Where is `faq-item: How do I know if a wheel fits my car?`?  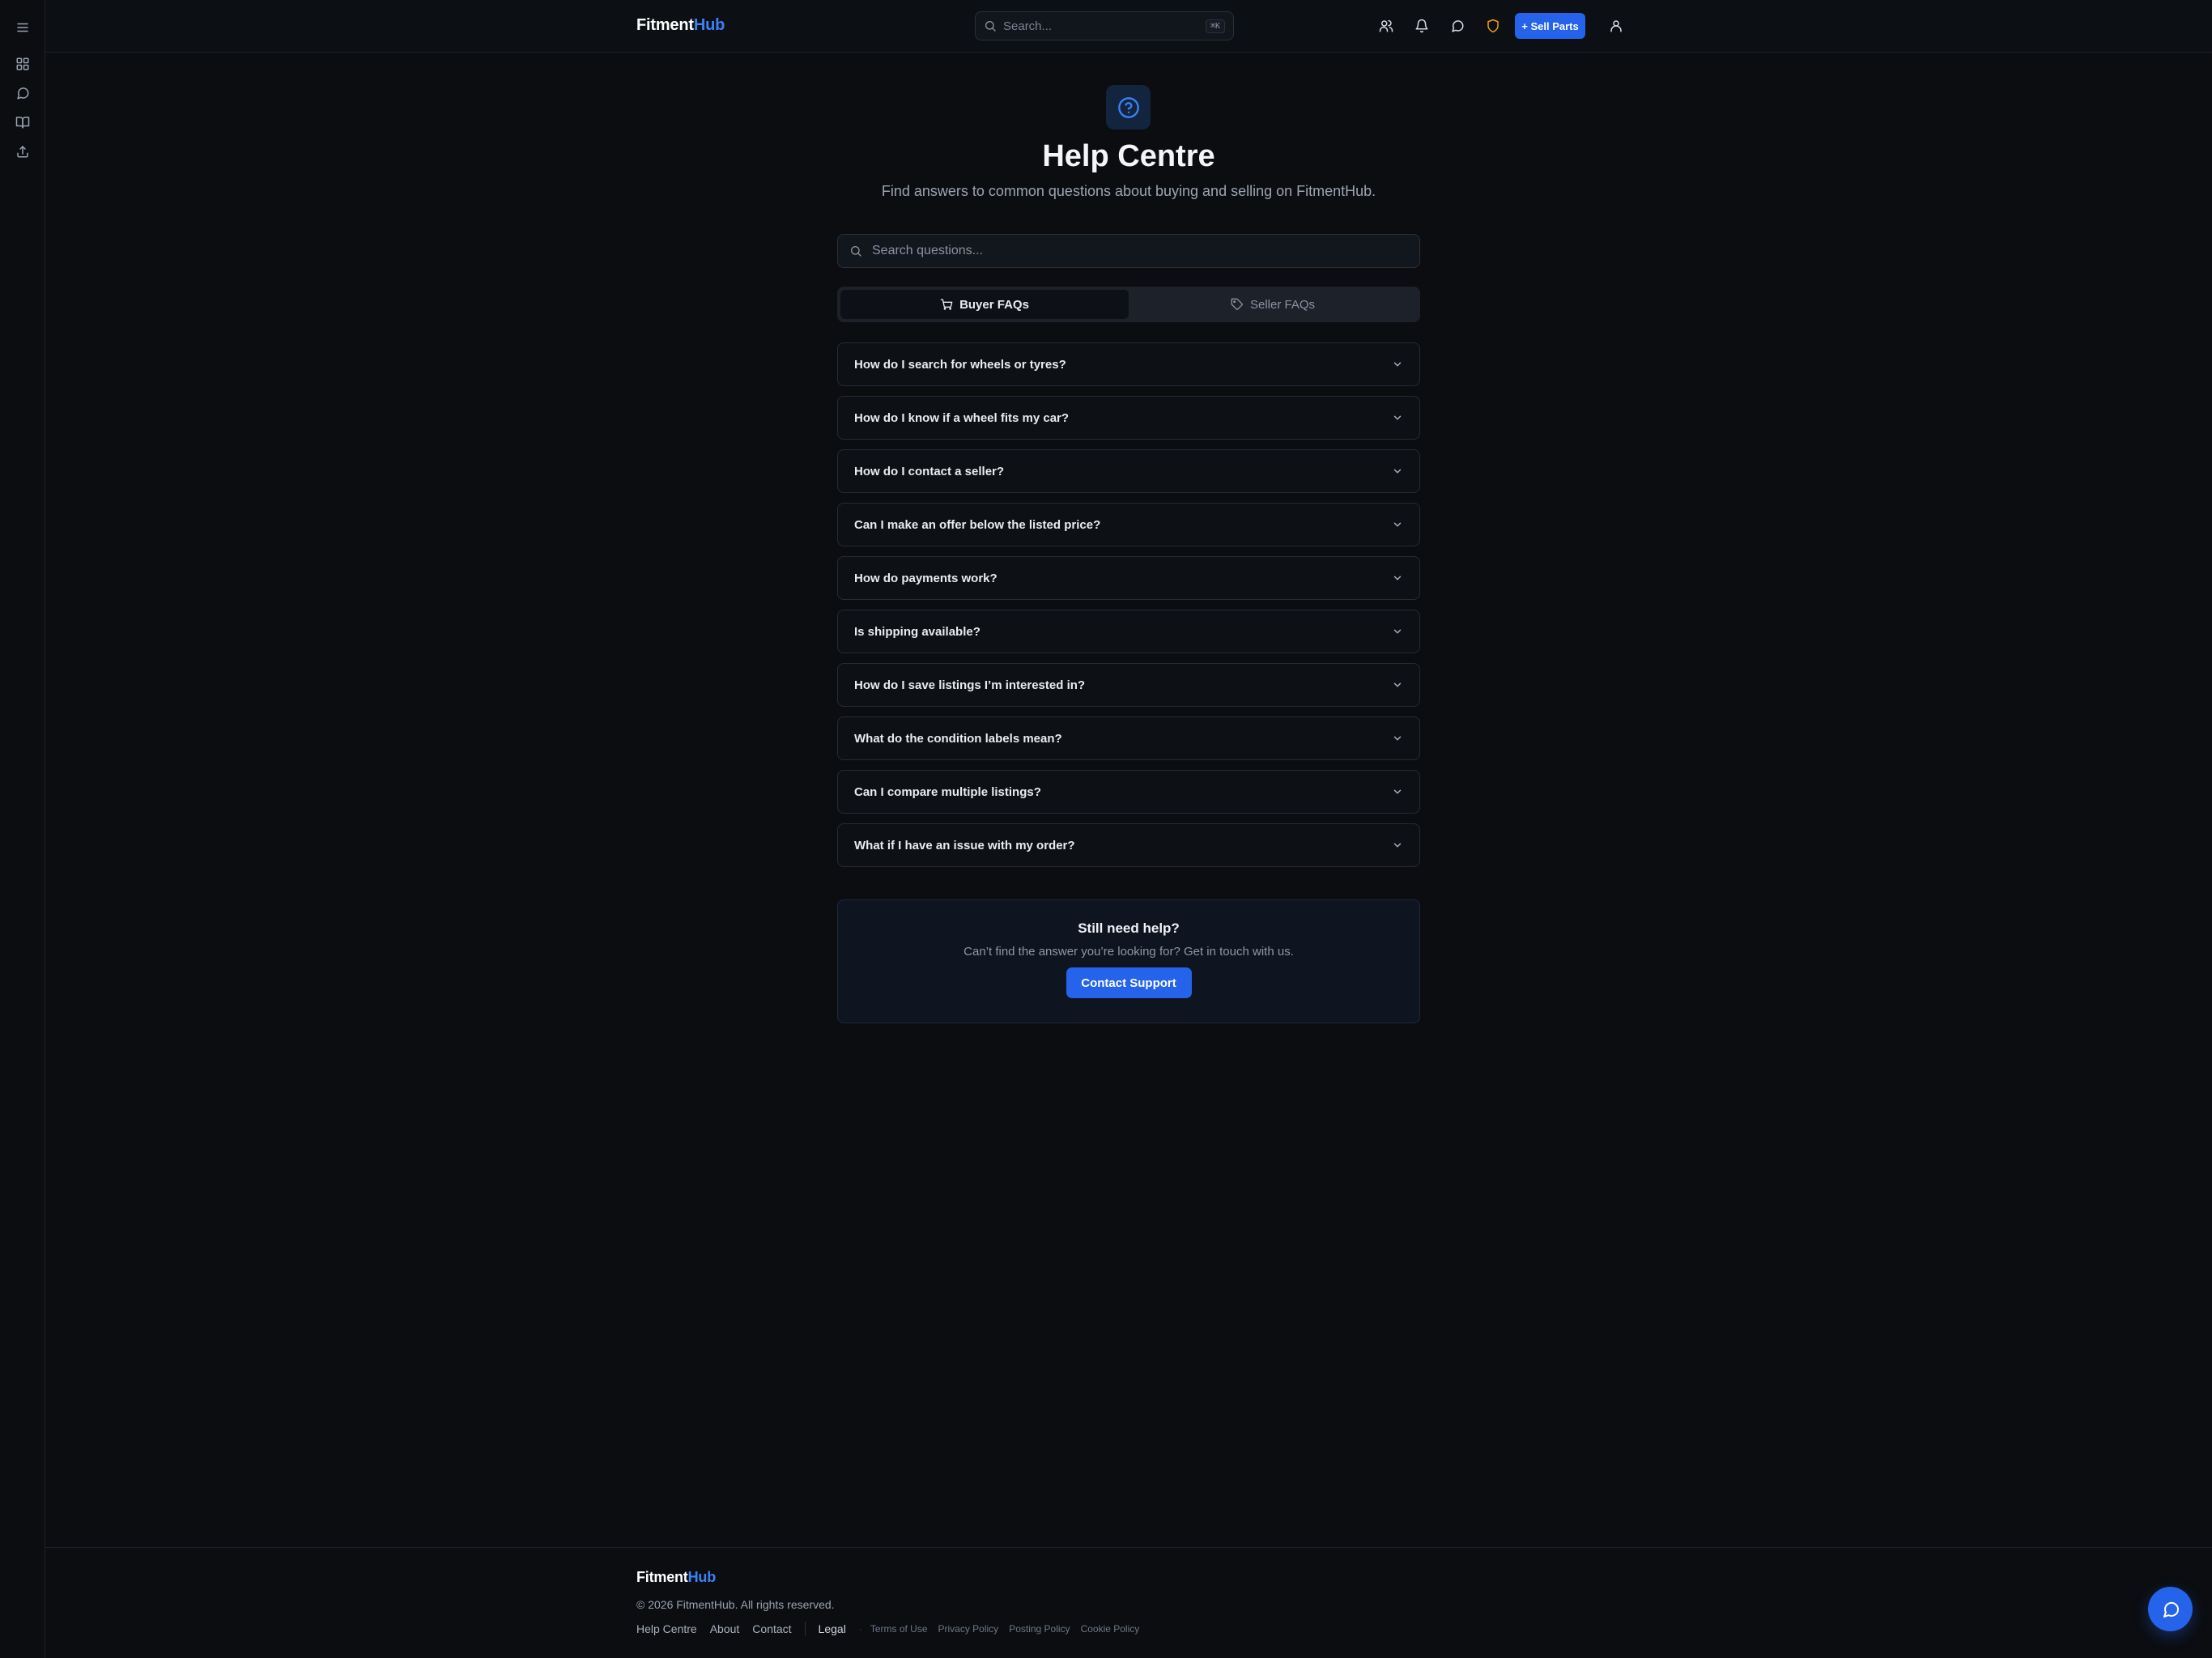 faq-item: How do I know if a wheel fits my car? is located at coordinates (1129, 418).